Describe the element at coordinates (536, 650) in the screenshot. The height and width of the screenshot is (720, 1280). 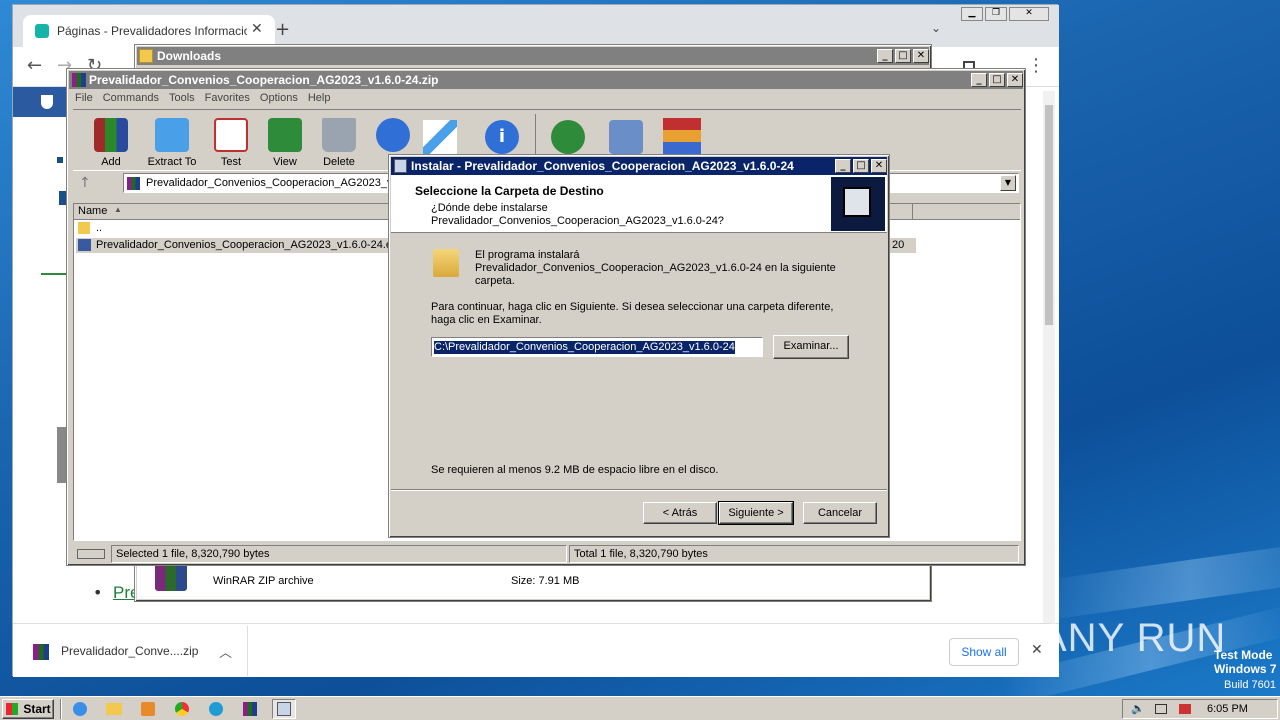
I see `downloads-bar: Prevalidador_Conve....zip ︿ Show all ✕` at that location.